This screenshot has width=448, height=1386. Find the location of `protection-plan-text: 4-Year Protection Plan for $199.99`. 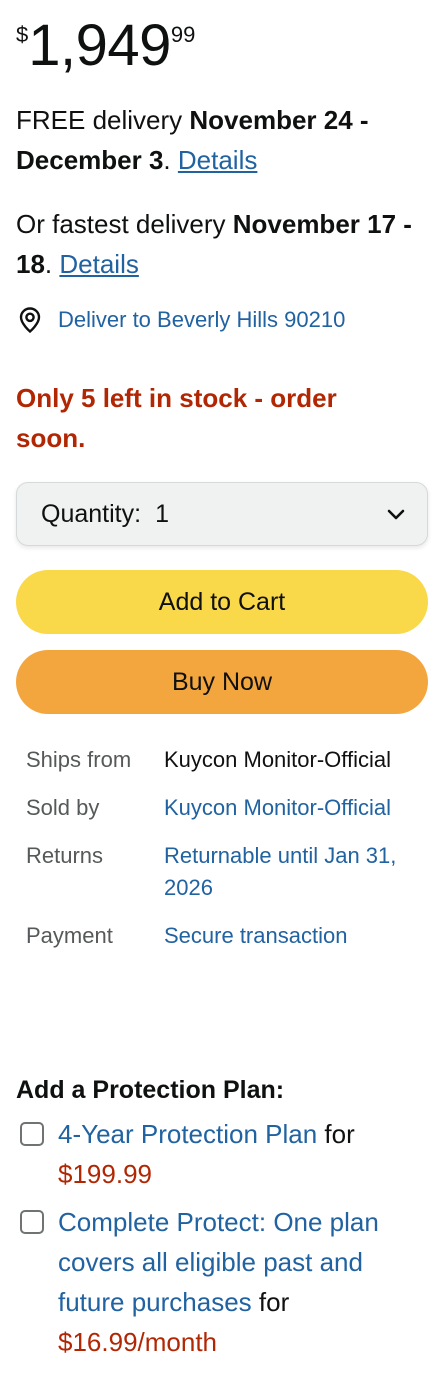

protection-plan-text: 4-Year Protection Plan for $199.99 is located at coordinates (206, 1154).